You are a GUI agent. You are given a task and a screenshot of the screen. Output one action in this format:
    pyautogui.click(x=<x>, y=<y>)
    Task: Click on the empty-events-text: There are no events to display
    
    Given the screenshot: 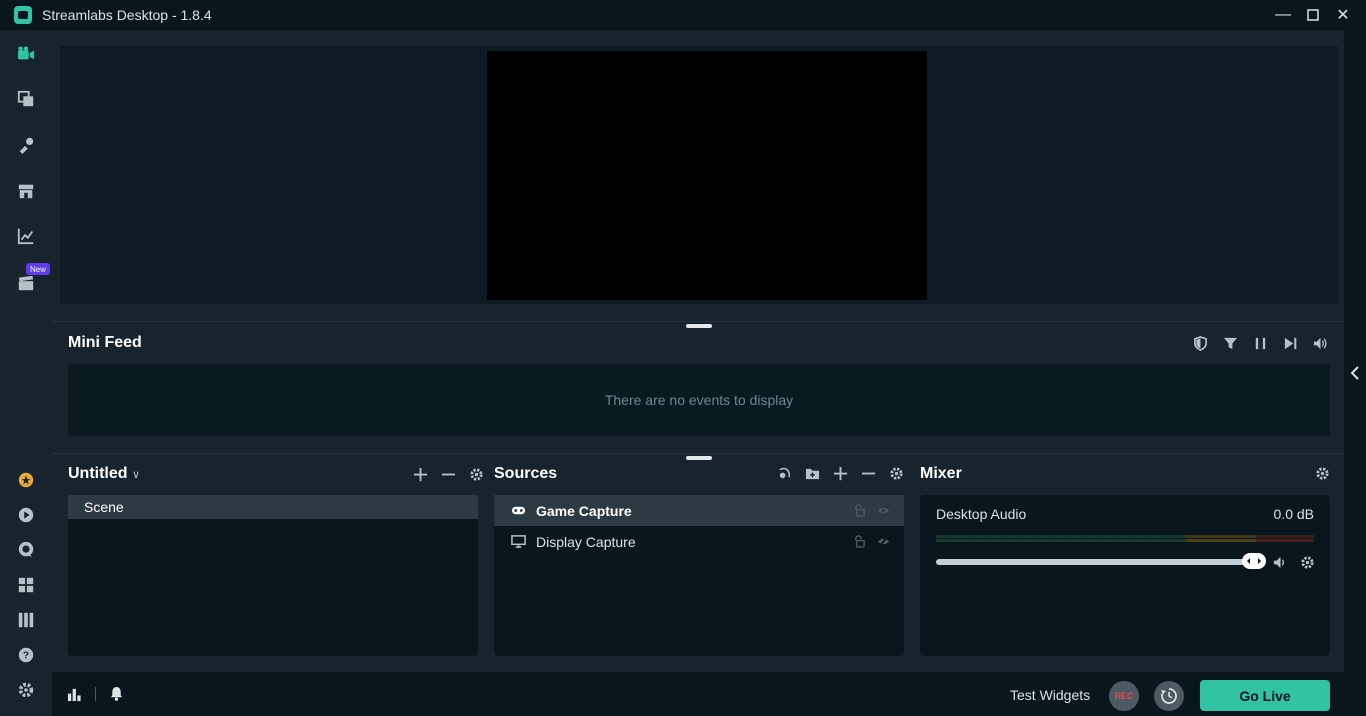 What is the action you would take?
    pyautogui.click(x=699, y=400)
    